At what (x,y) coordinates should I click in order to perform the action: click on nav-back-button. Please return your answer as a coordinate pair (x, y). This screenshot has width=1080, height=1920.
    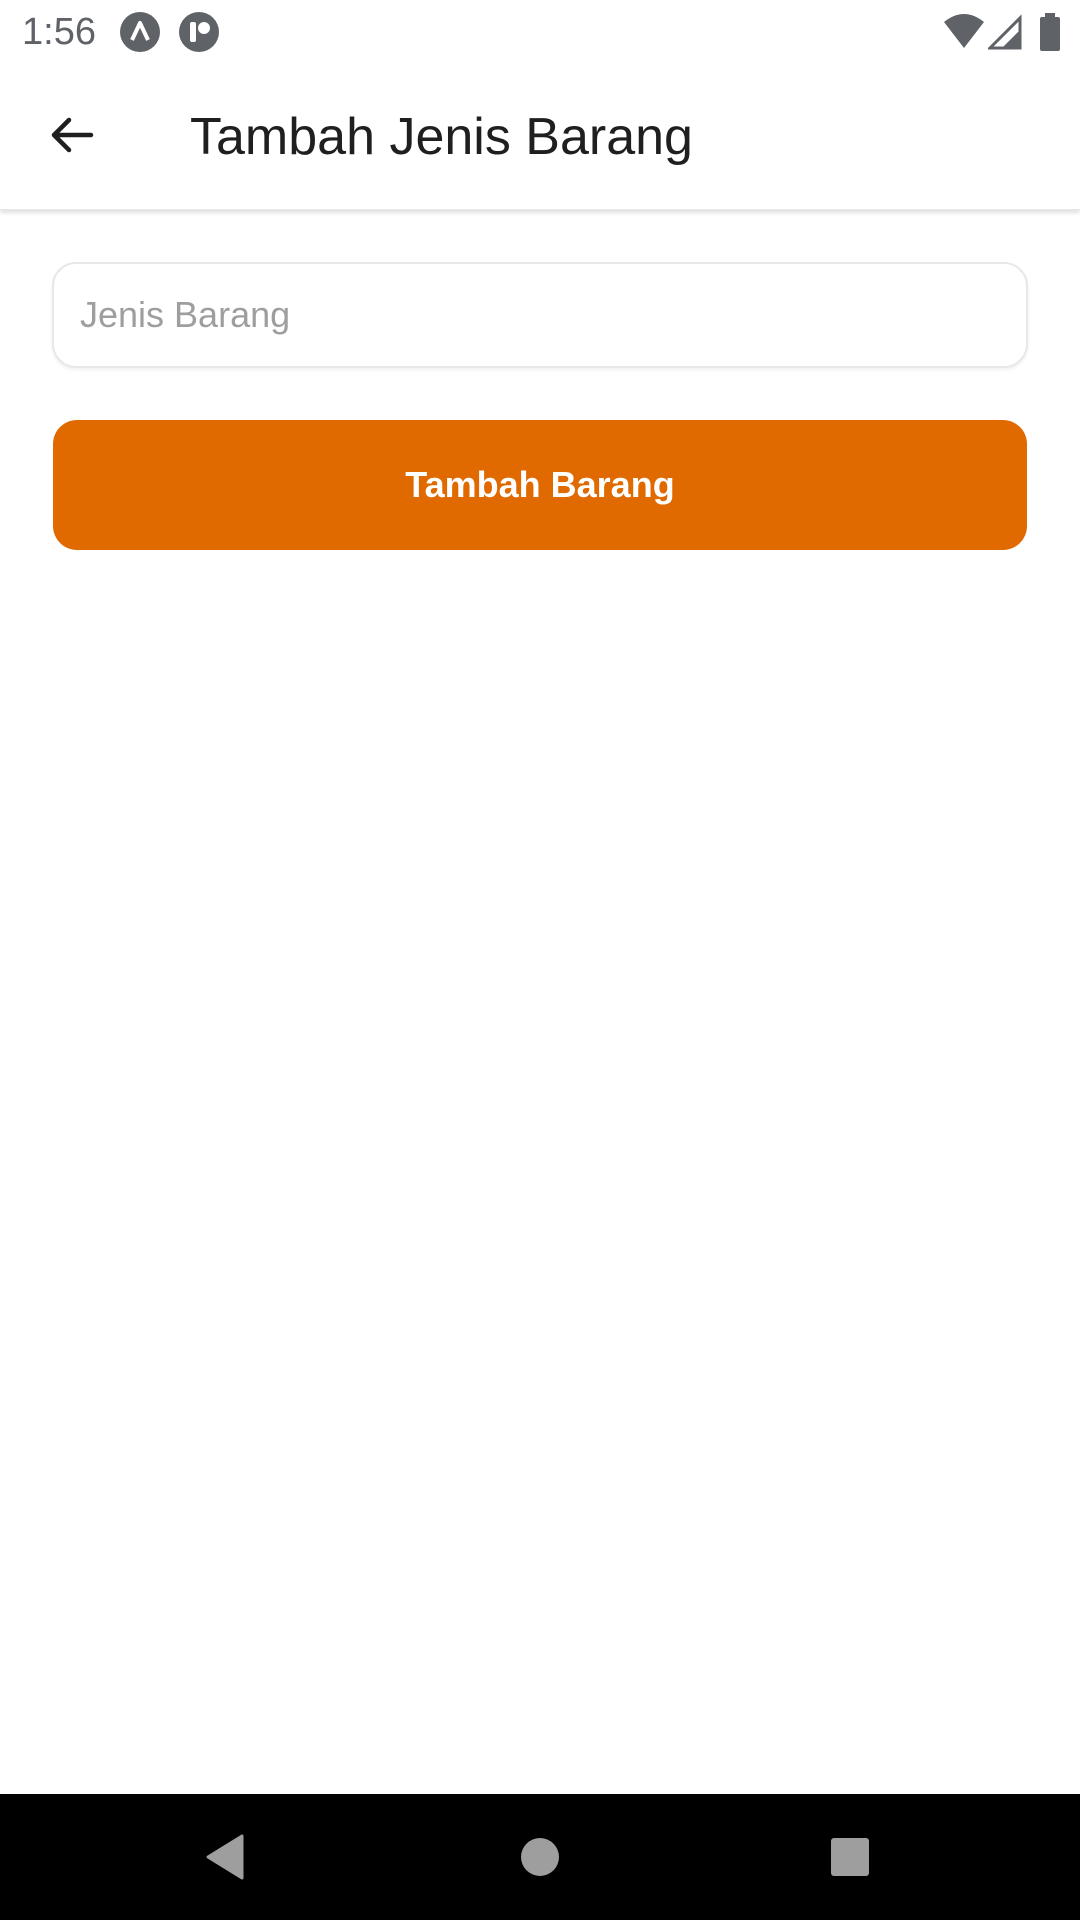
    Looking at the image, I should click on (227, 1859).